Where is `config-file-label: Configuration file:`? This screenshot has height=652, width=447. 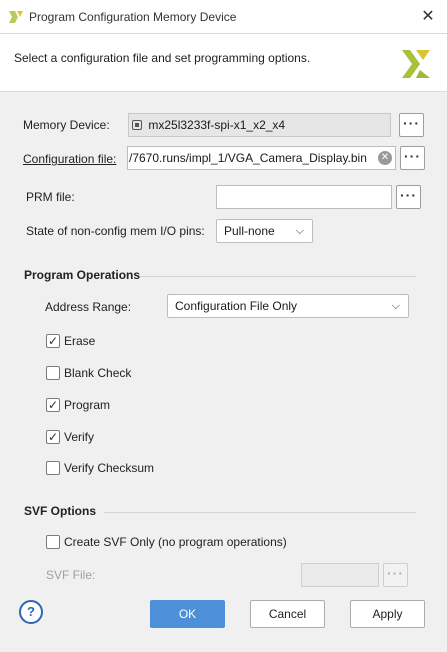 config-file-label: Configuration file: is located at coordinates (69, 159).